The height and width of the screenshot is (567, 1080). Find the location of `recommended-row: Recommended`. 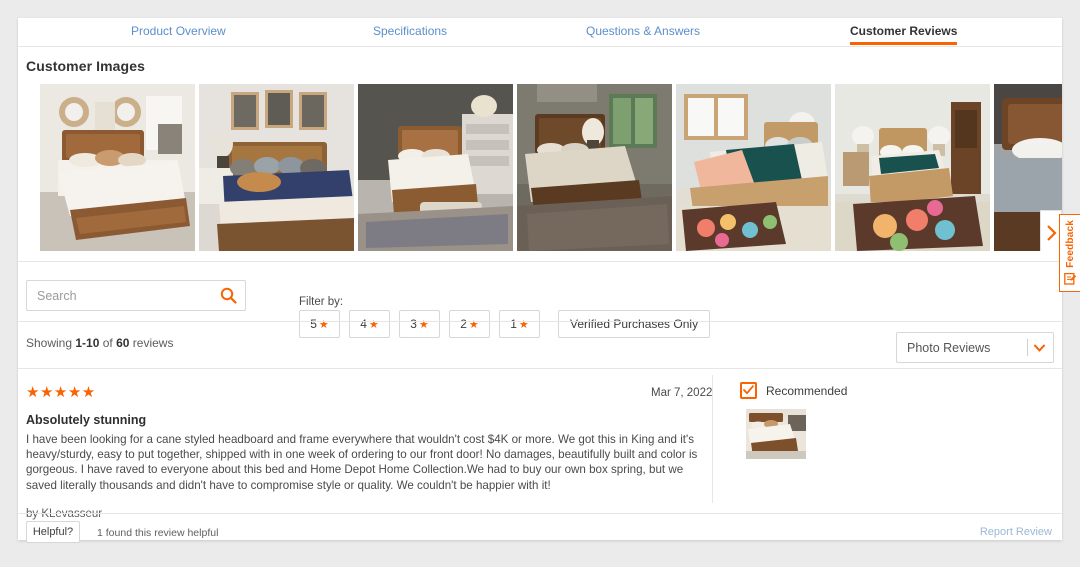

recommended-row: Recommended is located at coordinates (793, 390).